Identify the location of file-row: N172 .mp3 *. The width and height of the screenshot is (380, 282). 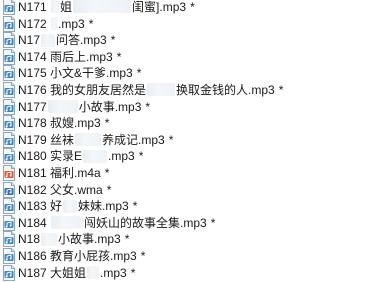
(190, 24).